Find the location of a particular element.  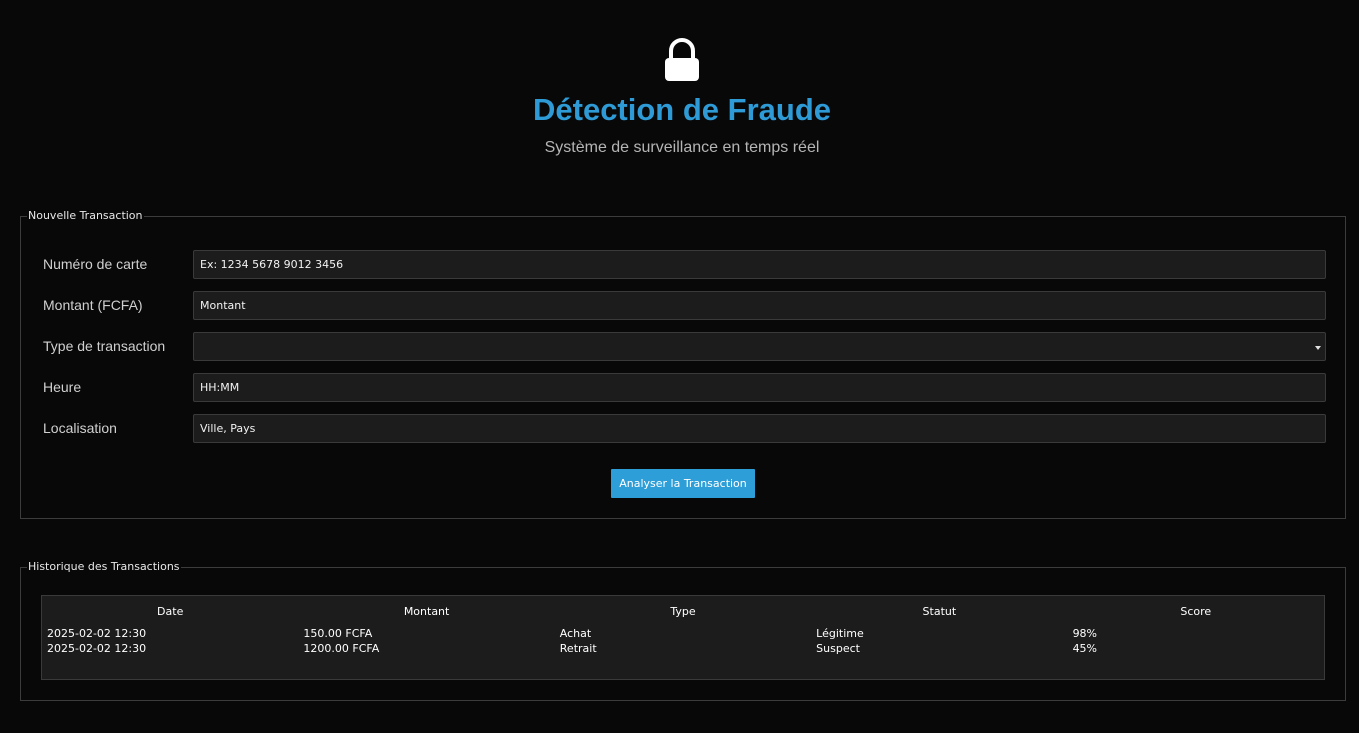

card-number-label: Numéro de carte is located at coordinates (95, 264).